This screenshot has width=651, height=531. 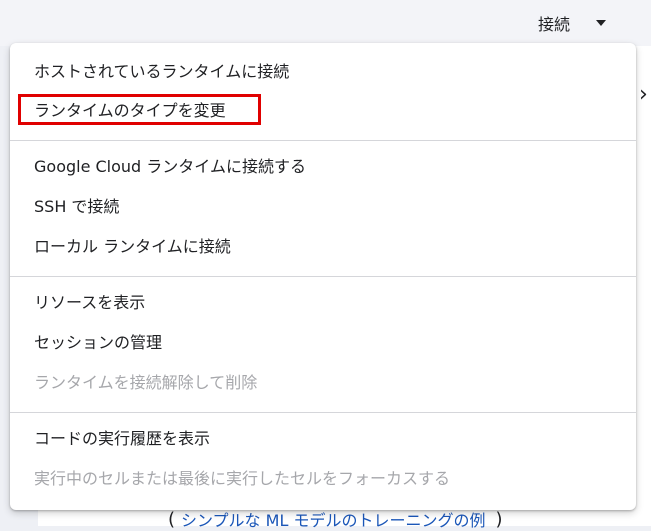 I want to click on menu-item-view-execution-history: コードの実行履歴を表示, so click(x=122, y=439).